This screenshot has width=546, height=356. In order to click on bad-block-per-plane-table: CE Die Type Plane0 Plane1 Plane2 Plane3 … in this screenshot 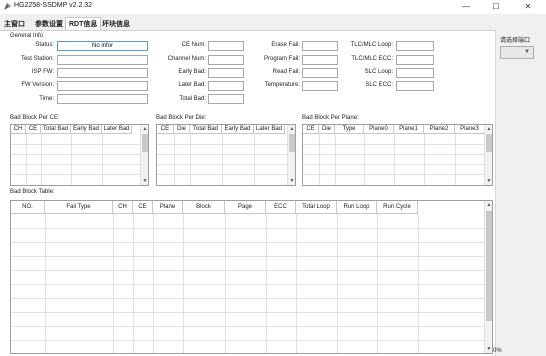, I will do `click(397, 155)`.